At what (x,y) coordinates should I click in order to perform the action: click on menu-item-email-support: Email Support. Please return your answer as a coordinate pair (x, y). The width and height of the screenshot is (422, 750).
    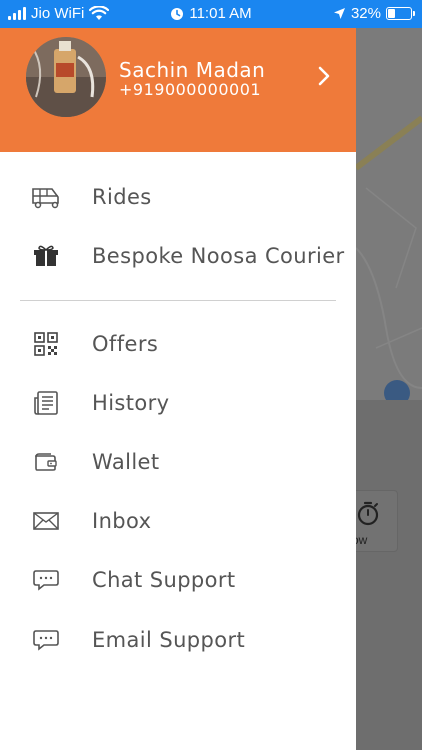
    Looking at the image, I should click on (178, 640).